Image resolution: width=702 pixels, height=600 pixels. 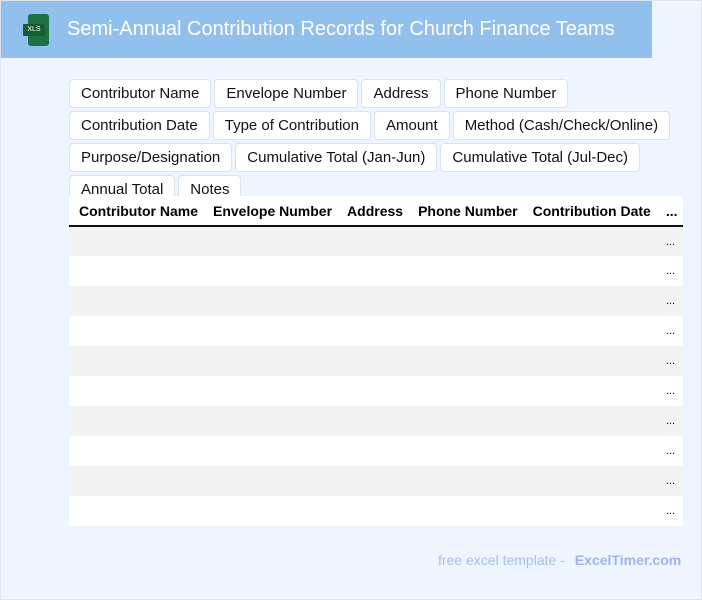 I want to click on column-header: Envelope Number, so click(x=270, y=211).